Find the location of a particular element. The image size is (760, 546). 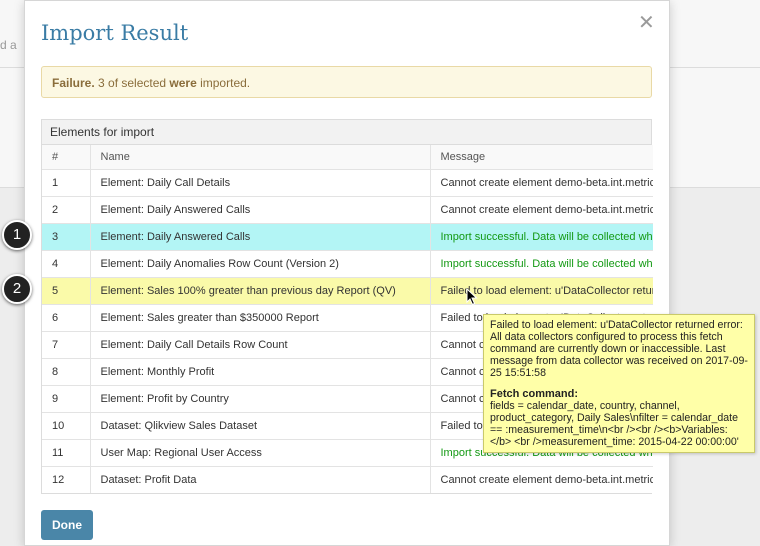

callout-badge-2: 2 is located at coordinates (17, 289).